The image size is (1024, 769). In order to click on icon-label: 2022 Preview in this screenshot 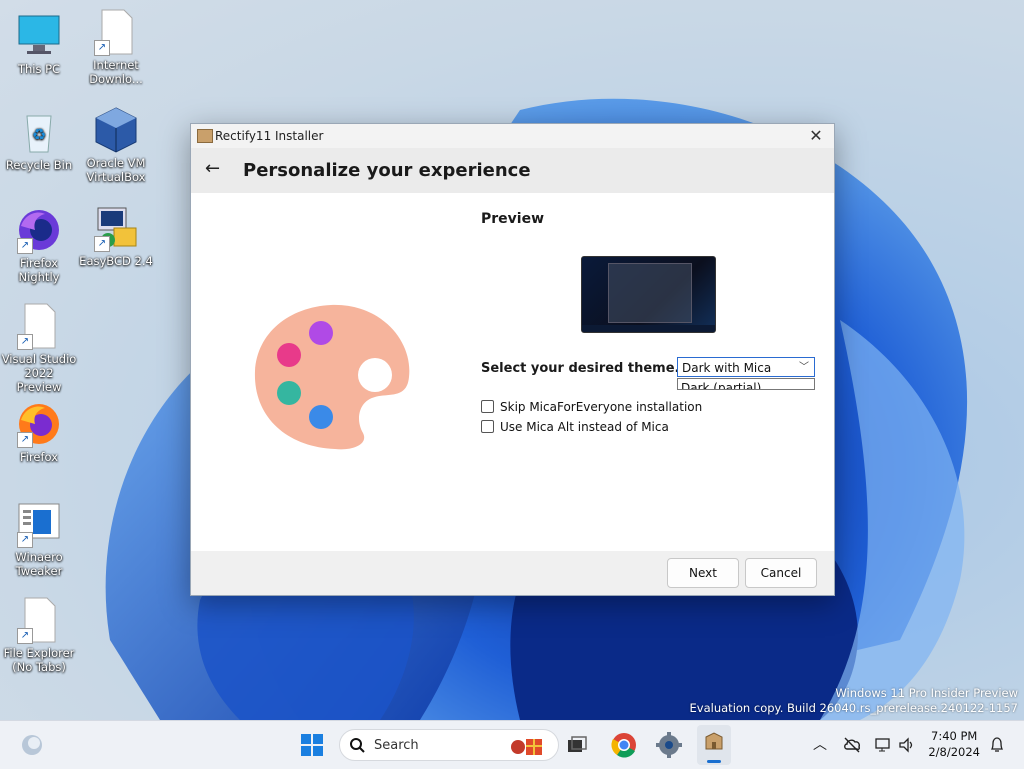, I will do `click(39, 380)`.